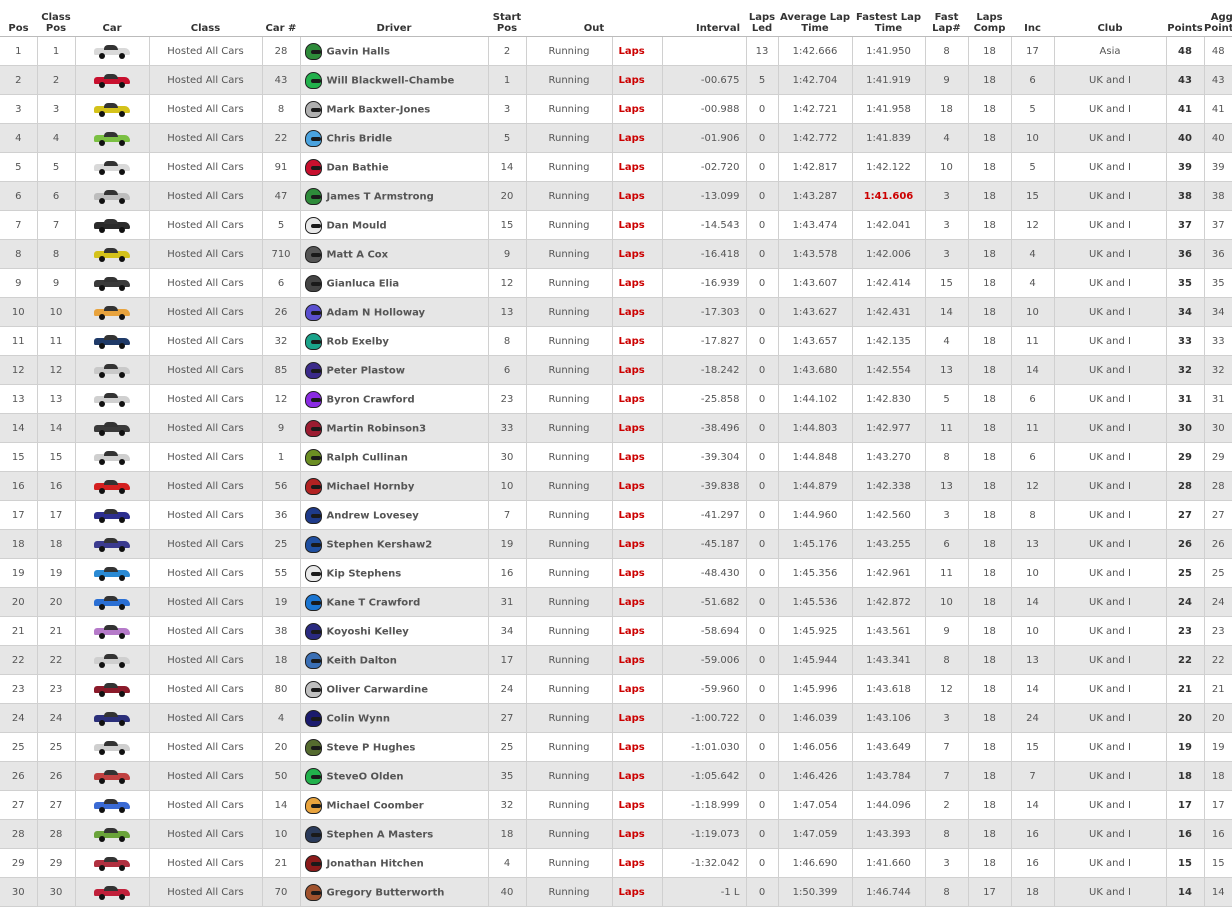 The image size is (1232, 907). I want to click on col-header-fast-lap-number: Fast Lap#, so click(946, 18).